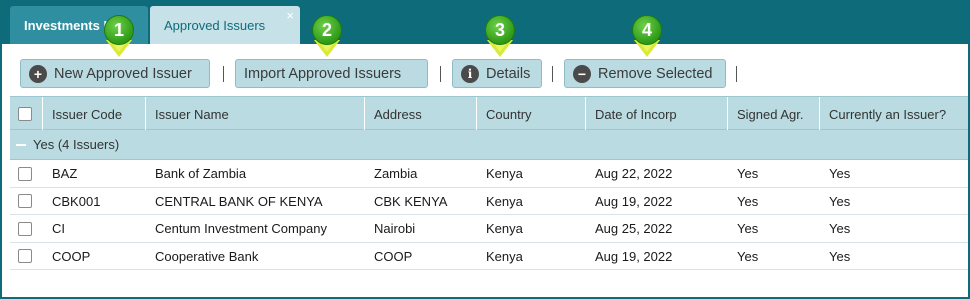  I want to click on info-icon: i, so click(470, 73).